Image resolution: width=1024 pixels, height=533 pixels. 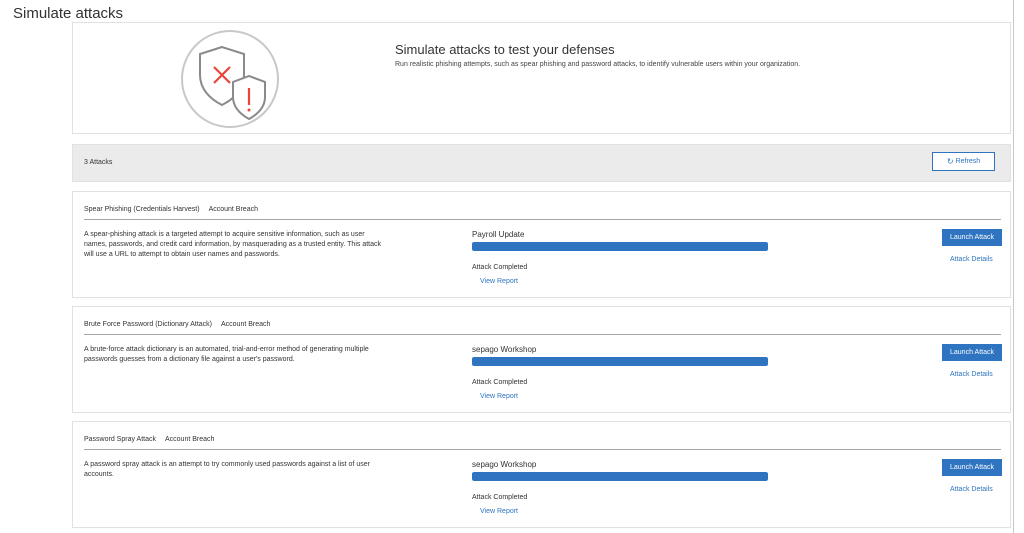 What do you see at coordinates (505, 49) in the screenshot?
I see `hero-title: Simulate attacks to test your defenses` at bounding box center [505, 49].